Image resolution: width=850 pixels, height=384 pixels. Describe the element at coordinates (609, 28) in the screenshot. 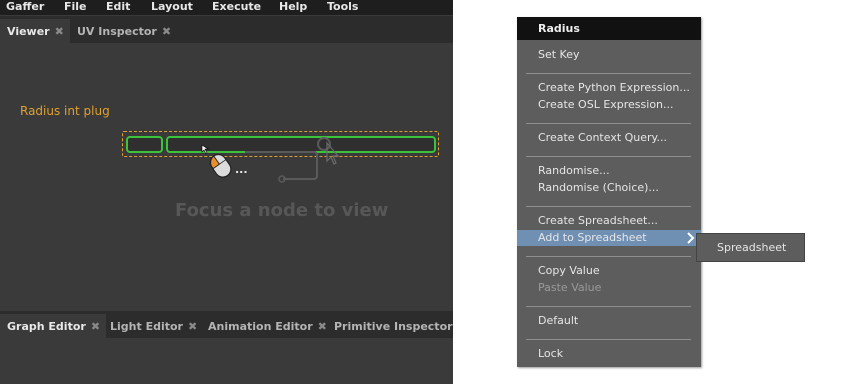

I see `context-menu-title-bar: Radius` at that location.